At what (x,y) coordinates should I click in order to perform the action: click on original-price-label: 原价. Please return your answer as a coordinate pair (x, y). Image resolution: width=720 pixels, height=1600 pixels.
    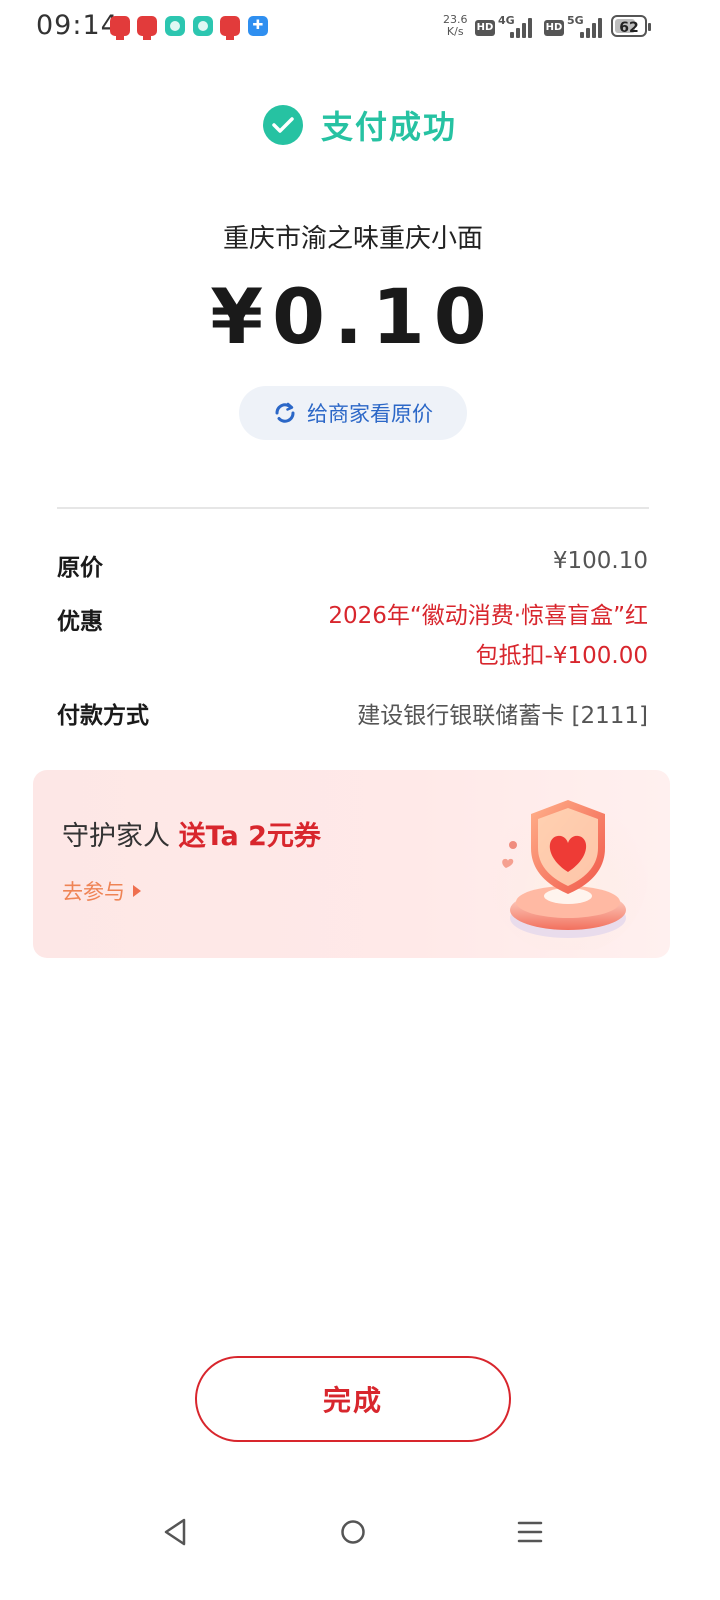
    Looking at the image, I should click on (80, 568).